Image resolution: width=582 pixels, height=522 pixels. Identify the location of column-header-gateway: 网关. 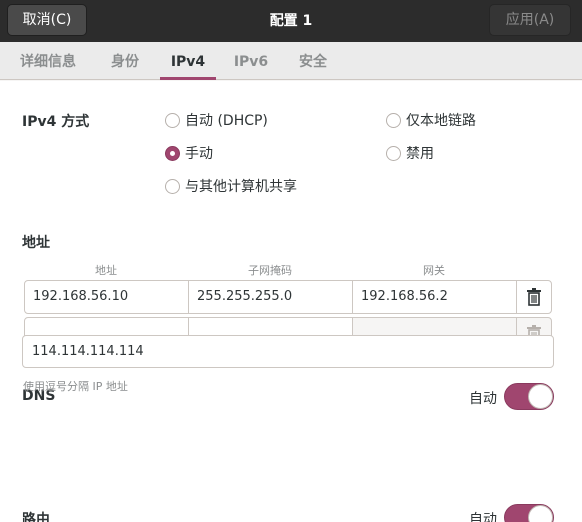
(434, 270).